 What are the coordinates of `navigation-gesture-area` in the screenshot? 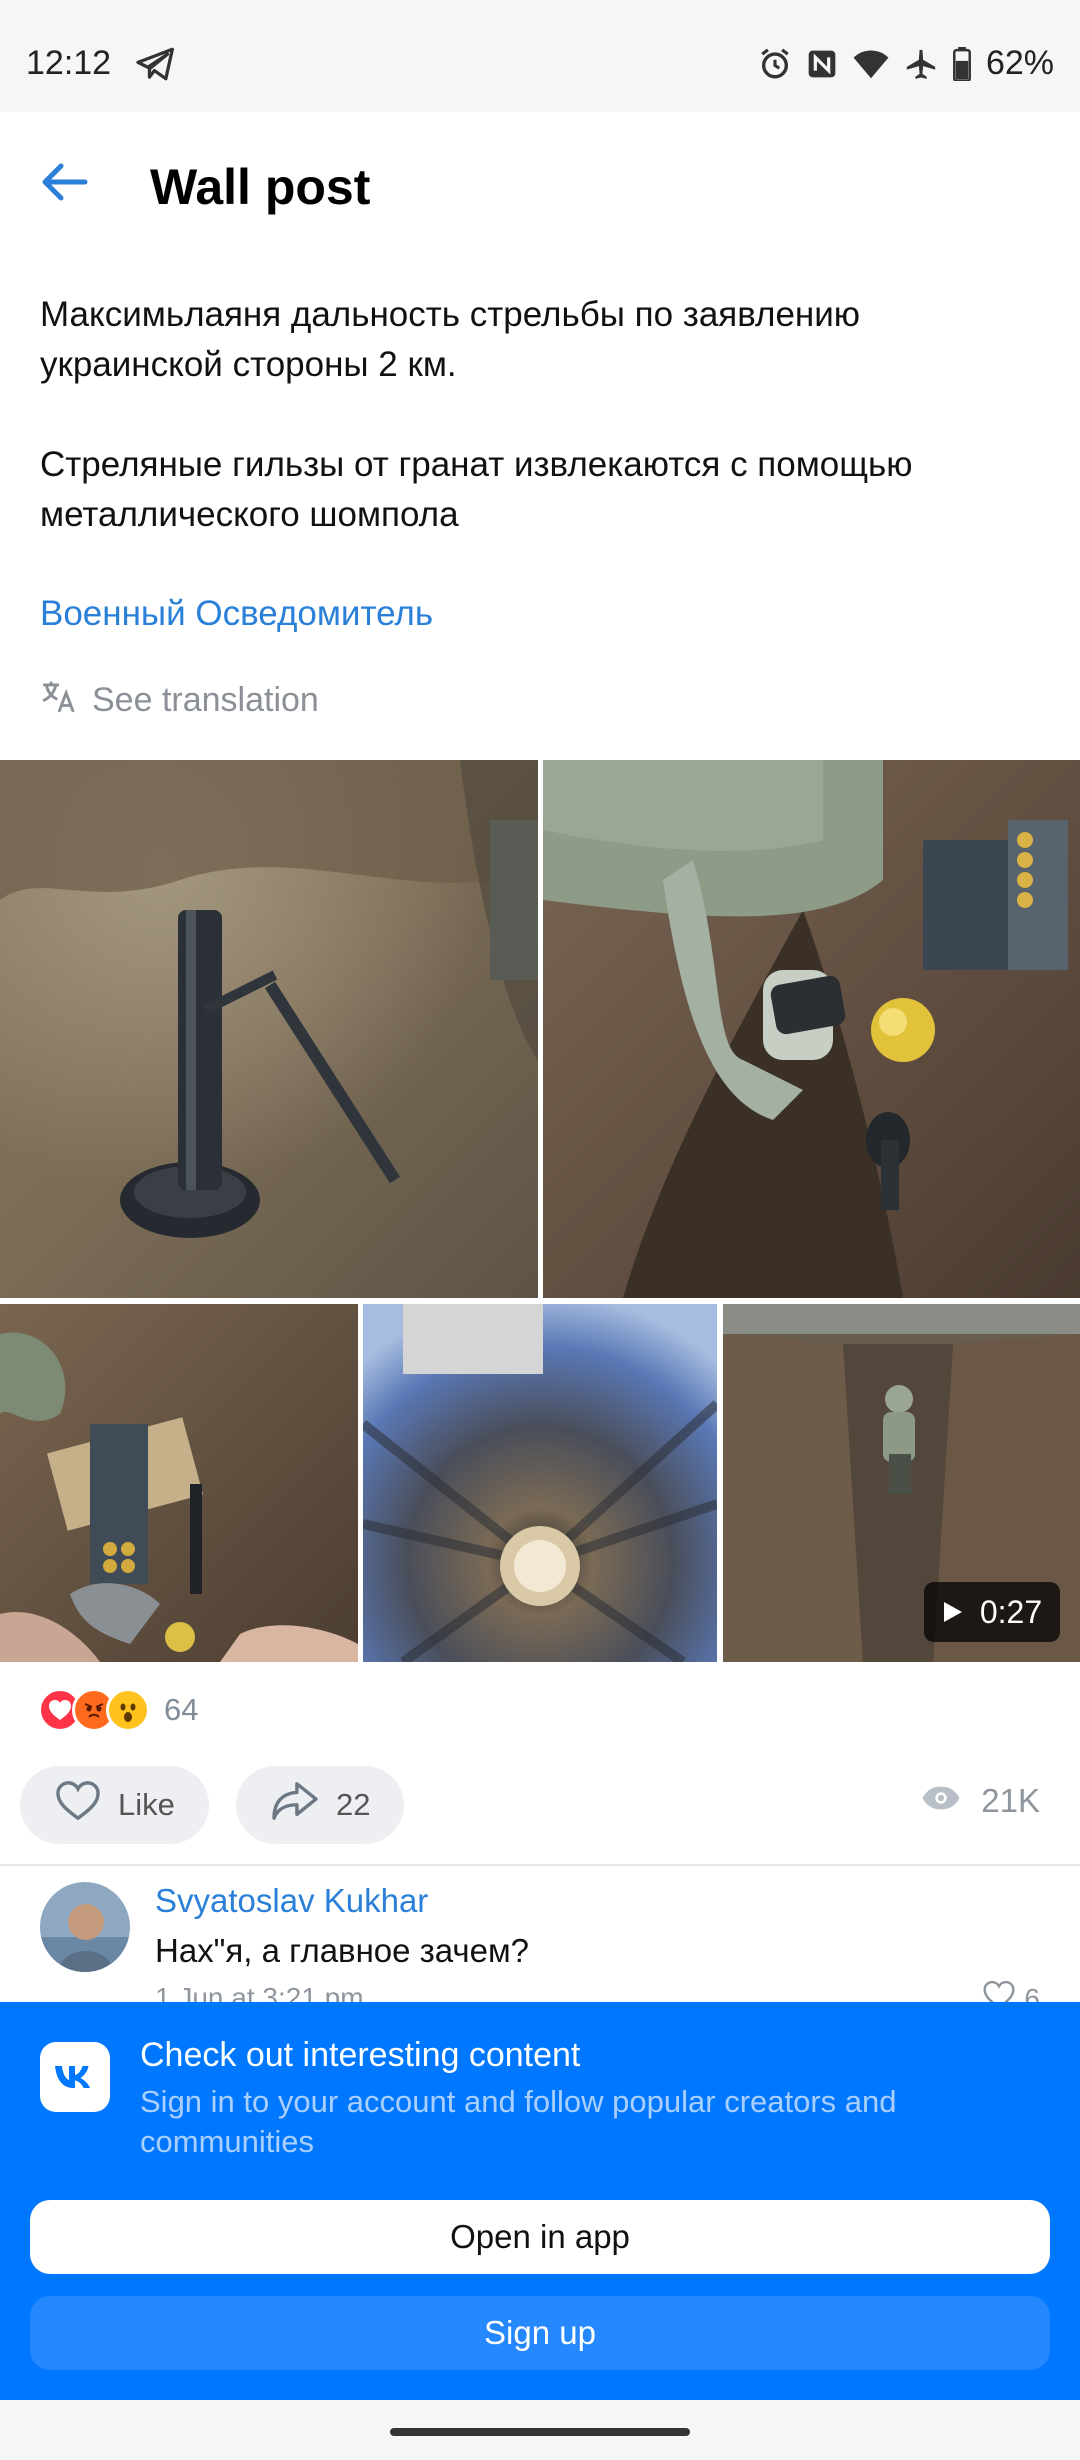 It's located at (540, 2430).